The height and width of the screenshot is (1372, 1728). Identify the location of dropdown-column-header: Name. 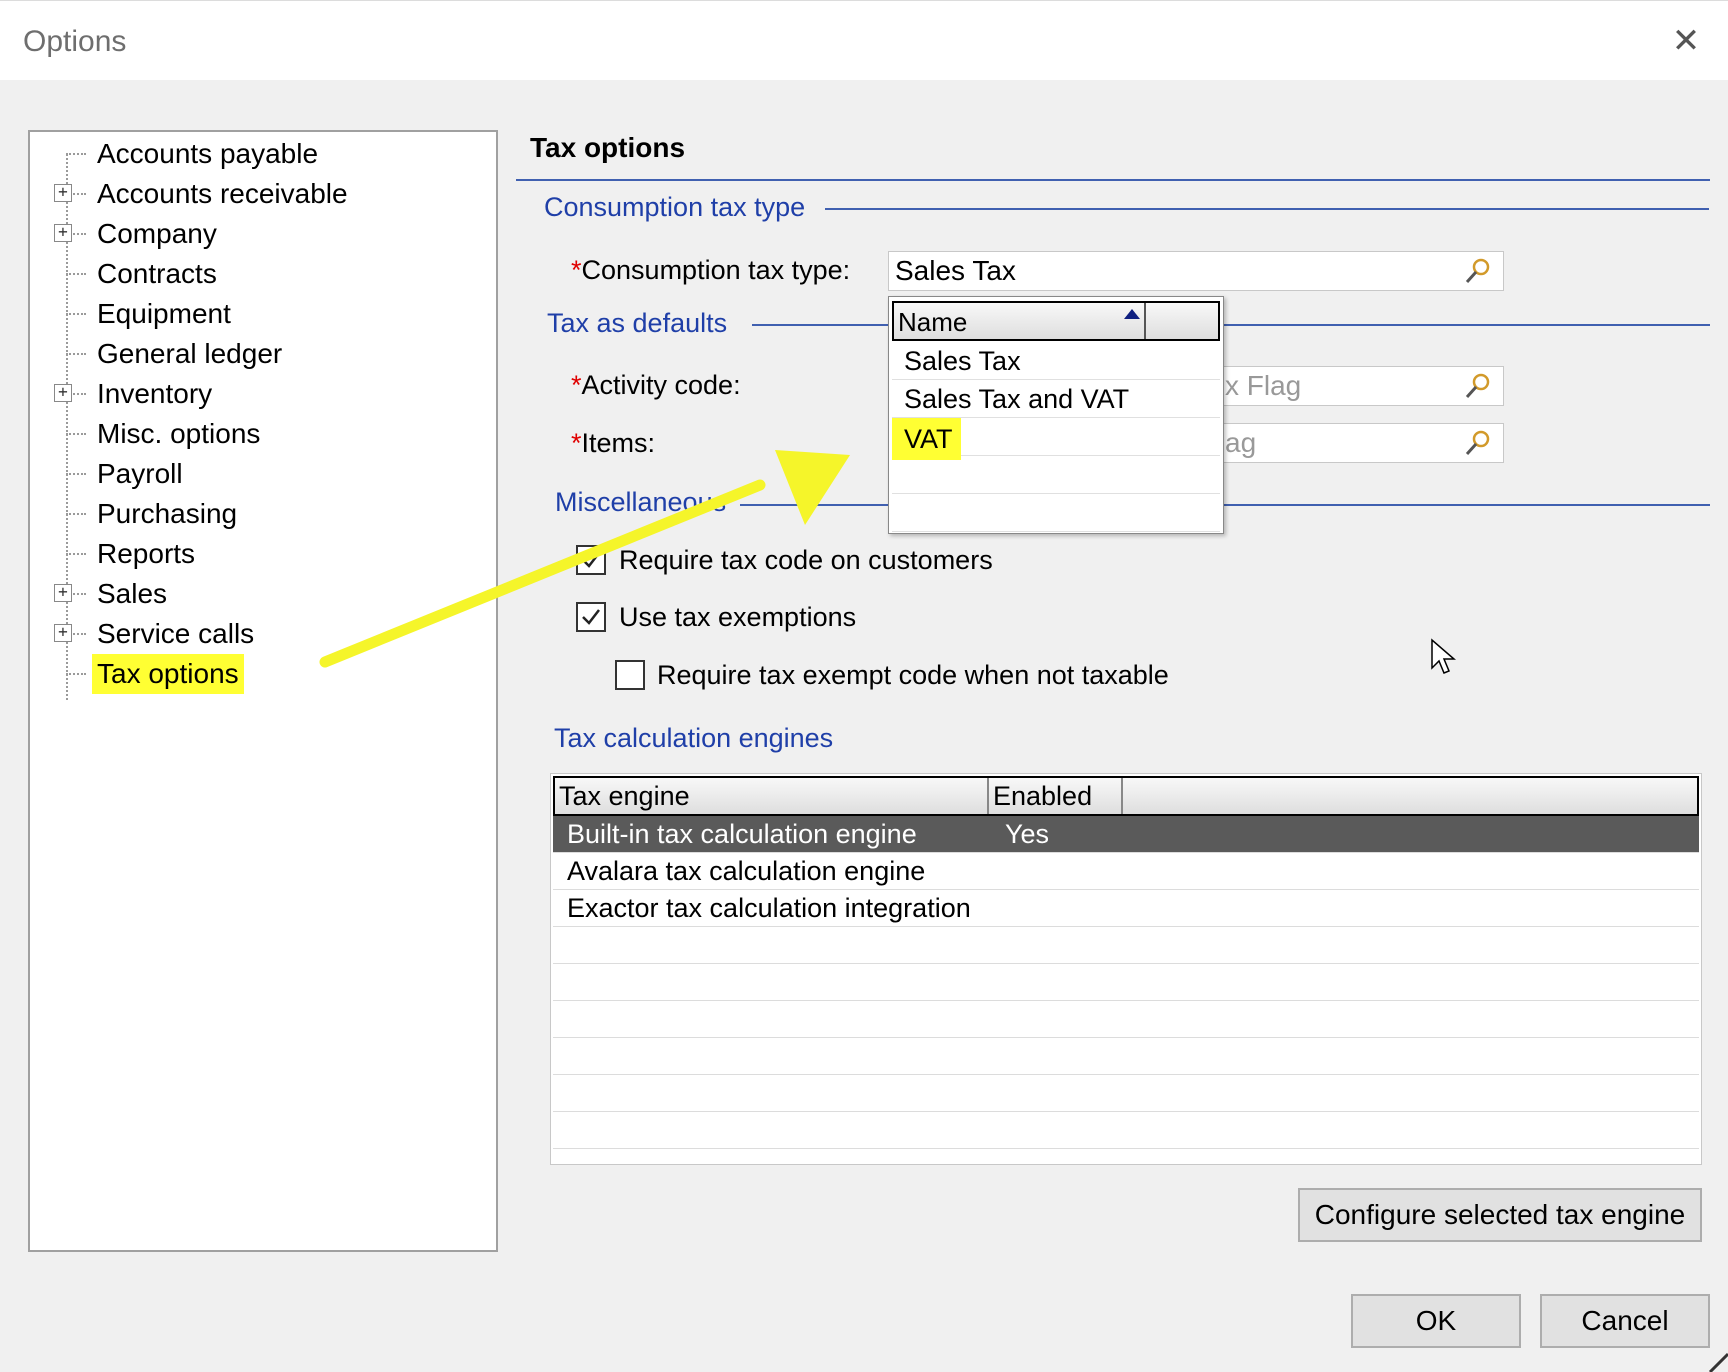
(1056, 321).